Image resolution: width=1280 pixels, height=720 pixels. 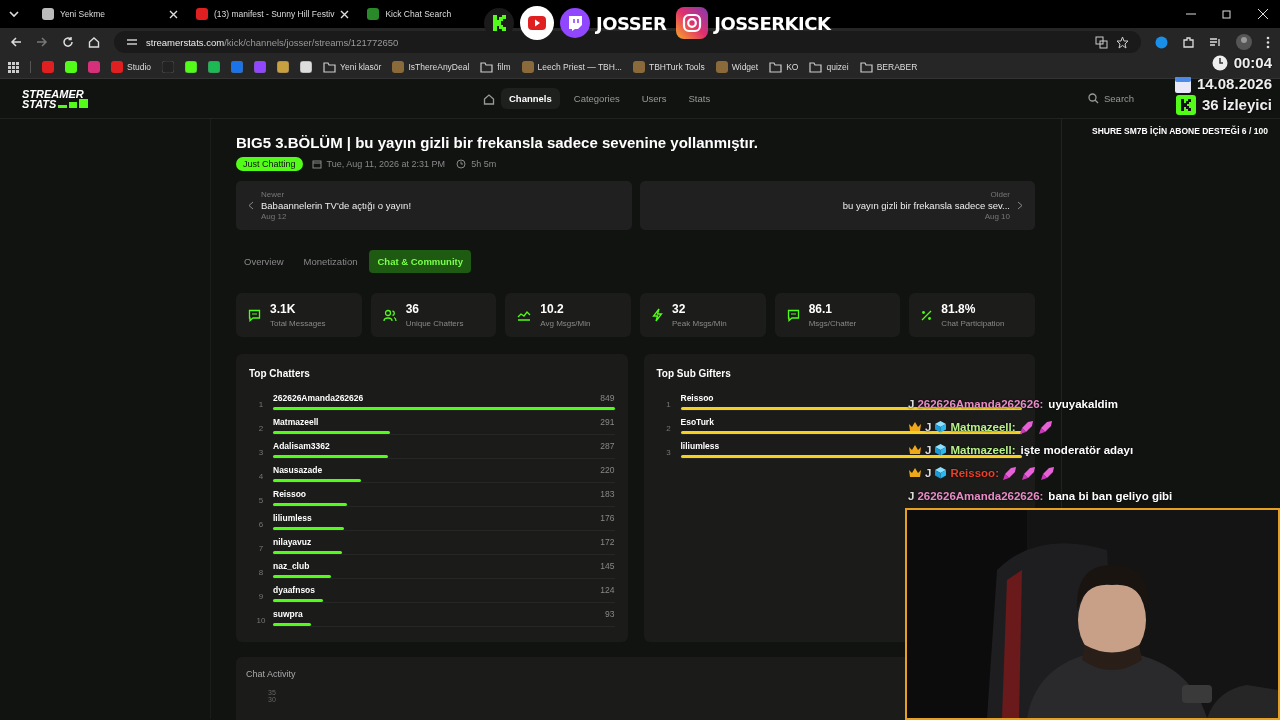 What do you see at coordinates (261, 428) in the screenshot?
I see `rank-number: 2` at bounding box center [261, 428].